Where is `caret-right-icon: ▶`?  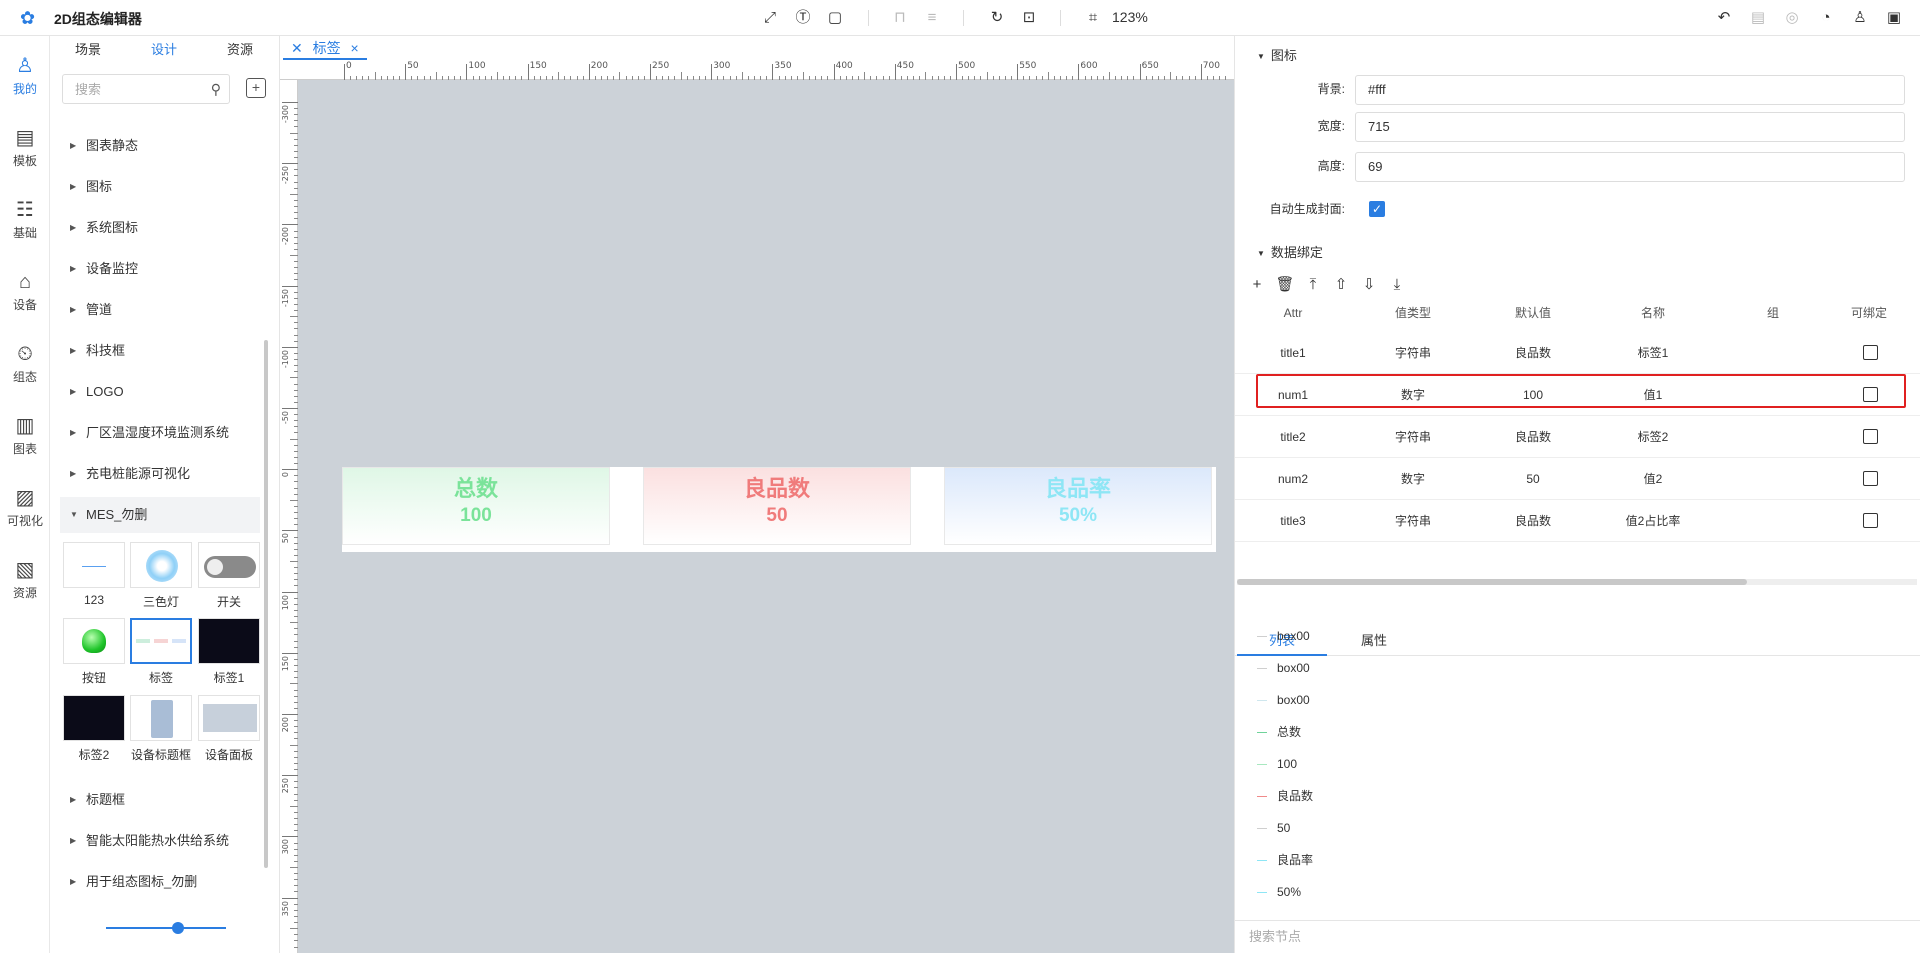
caret-right-icon: ▶ is located at coordinates (73, 350).